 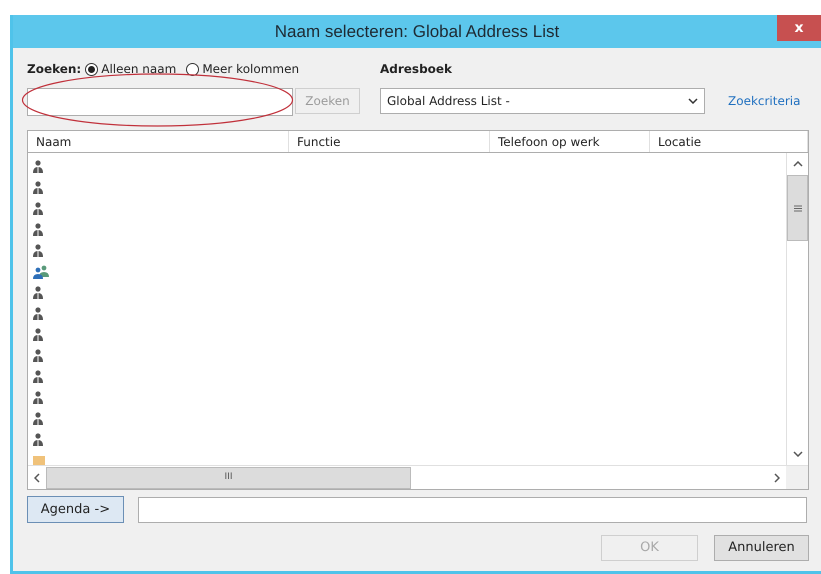 I want to click on address-book-dropdown: Global Address List -, so click(x=542, y=101).